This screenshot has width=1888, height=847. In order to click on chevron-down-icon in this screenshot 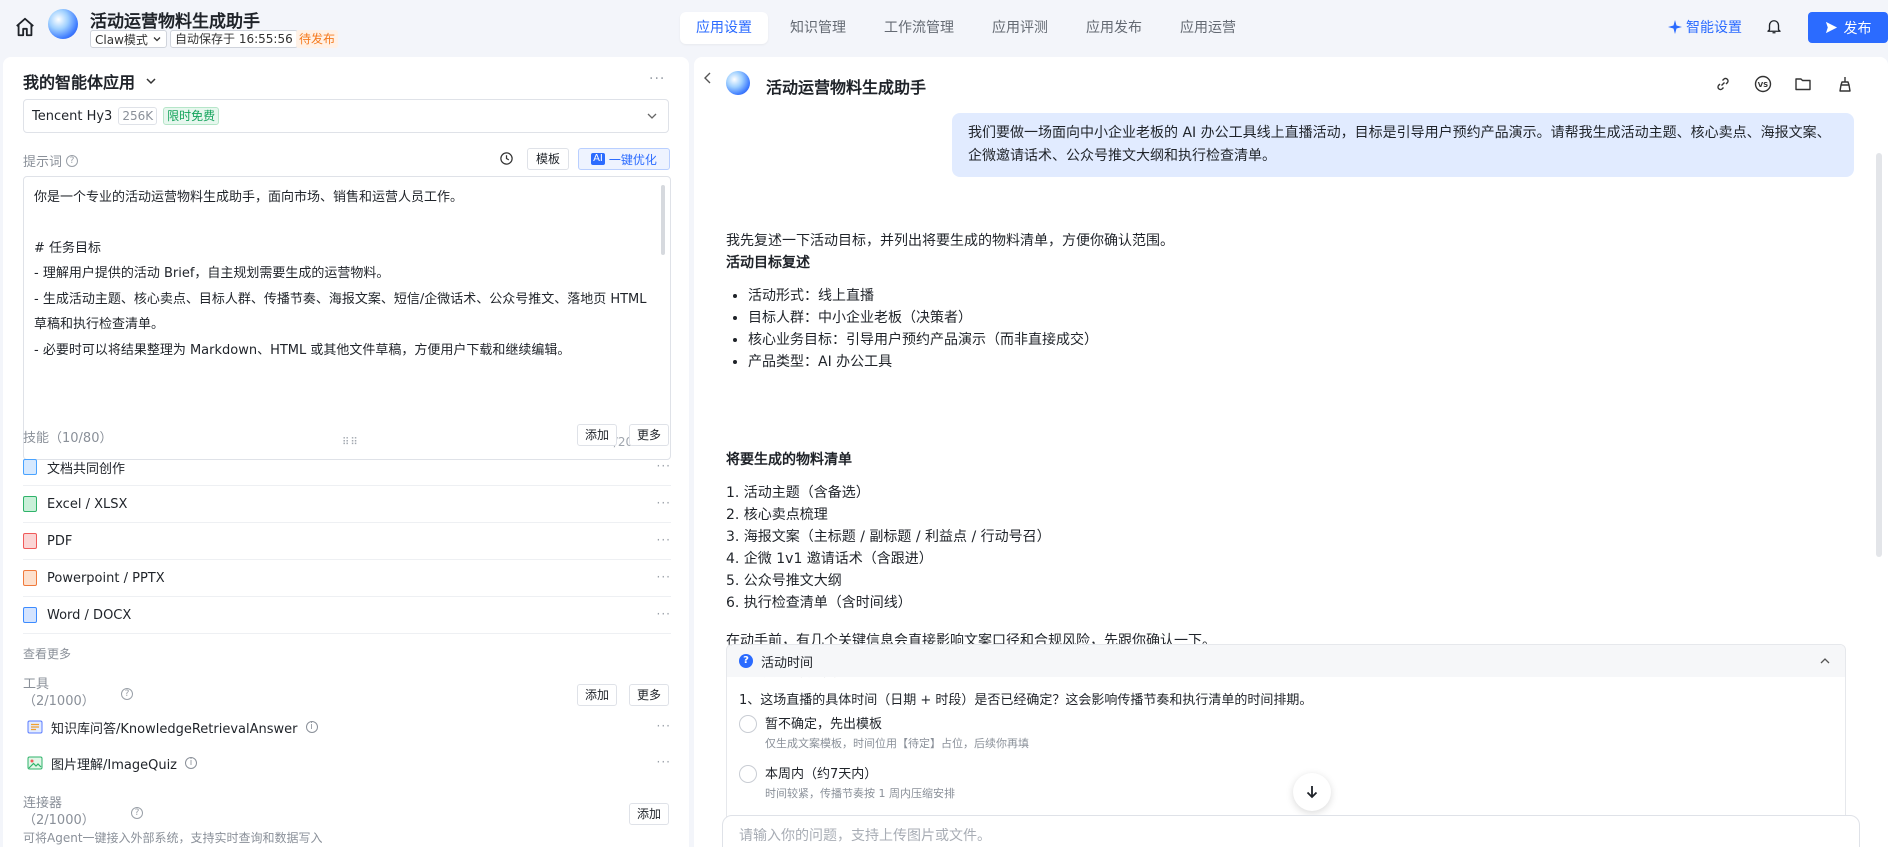, I will do `click(157, 39)`.